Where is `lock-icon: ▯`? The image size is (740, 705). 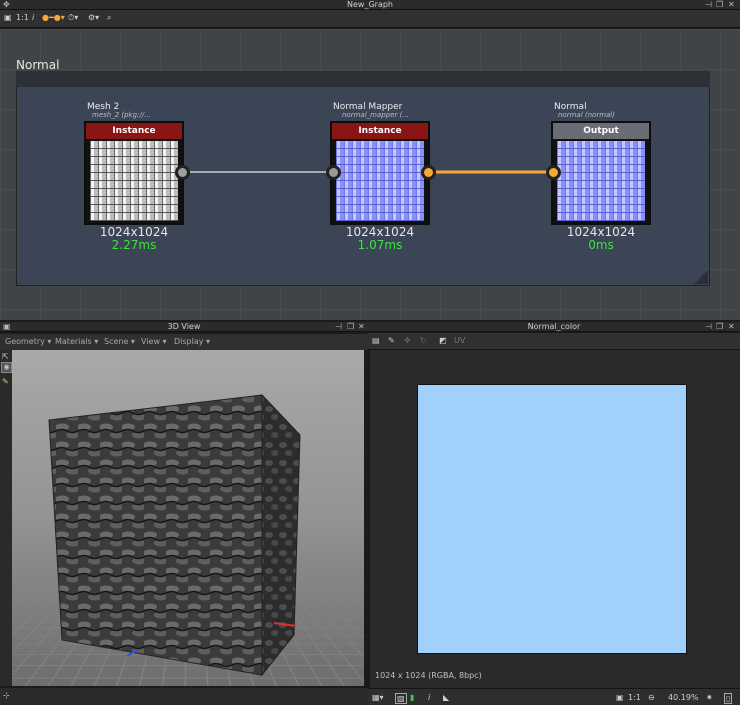
lock-icon: ▯ is located at coordinates (728, 698).